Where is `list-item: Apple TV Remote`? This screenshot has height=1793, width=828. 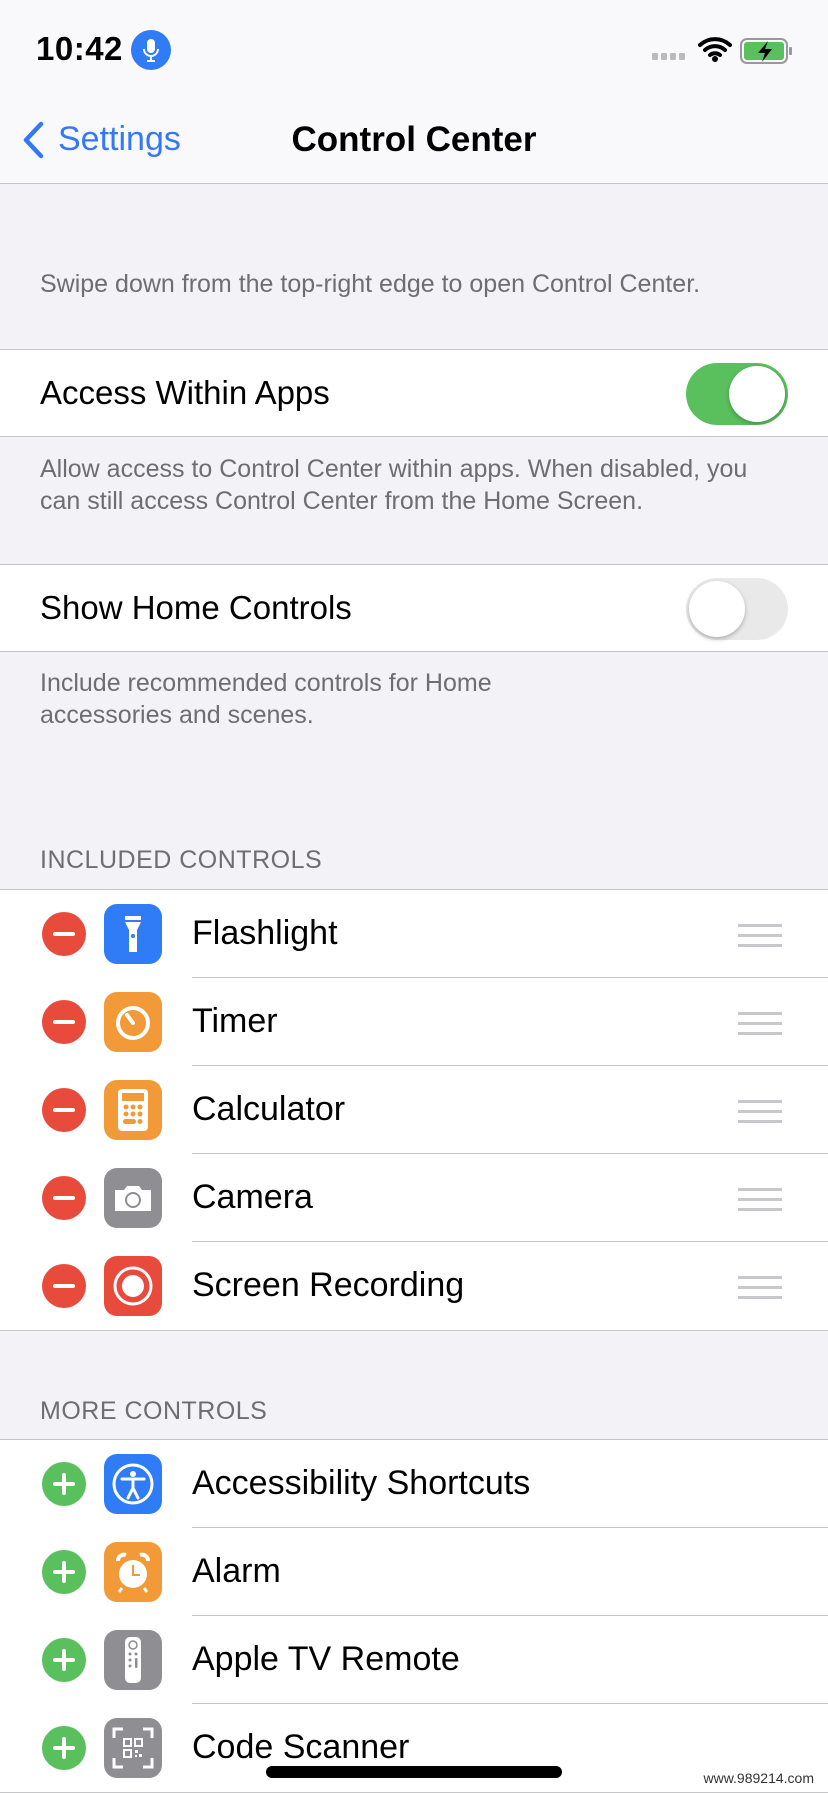
list-item: Apple TV Remote is located at coordinates (414, 1660).